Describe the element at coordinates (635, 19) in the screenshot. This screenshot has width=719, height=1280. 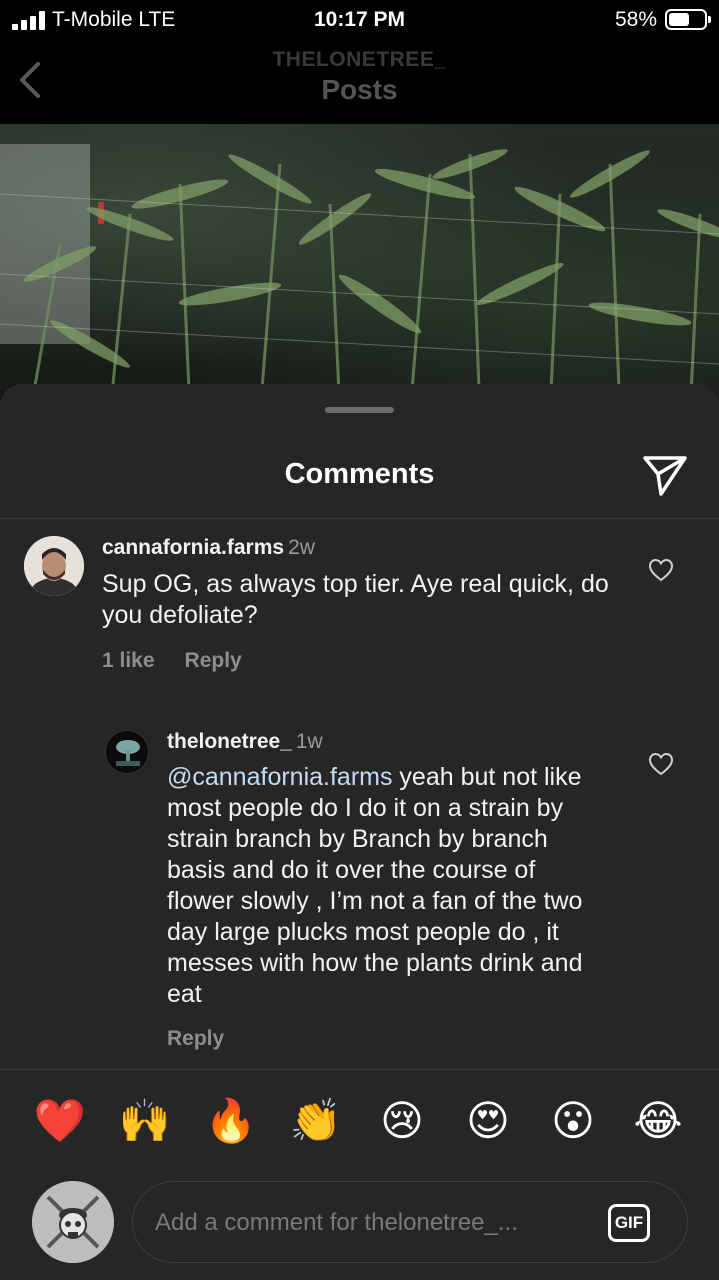
I see `battery-percent: 58%` at that location.